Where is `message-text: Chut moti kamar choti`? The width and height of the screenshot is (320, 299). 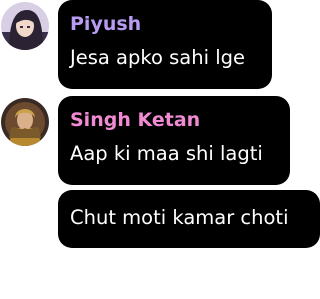
message-text: Chut moti kamar choti is located at coordinates (179, 217).